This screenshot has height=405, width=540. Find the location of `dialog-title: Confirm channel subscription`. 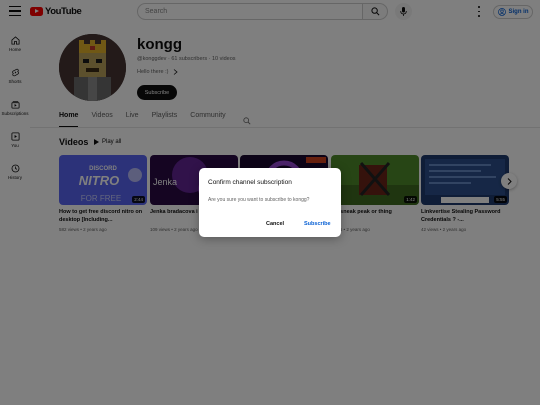

dialog-title: Confirm channel subscription is located at coordinates (250, 182).